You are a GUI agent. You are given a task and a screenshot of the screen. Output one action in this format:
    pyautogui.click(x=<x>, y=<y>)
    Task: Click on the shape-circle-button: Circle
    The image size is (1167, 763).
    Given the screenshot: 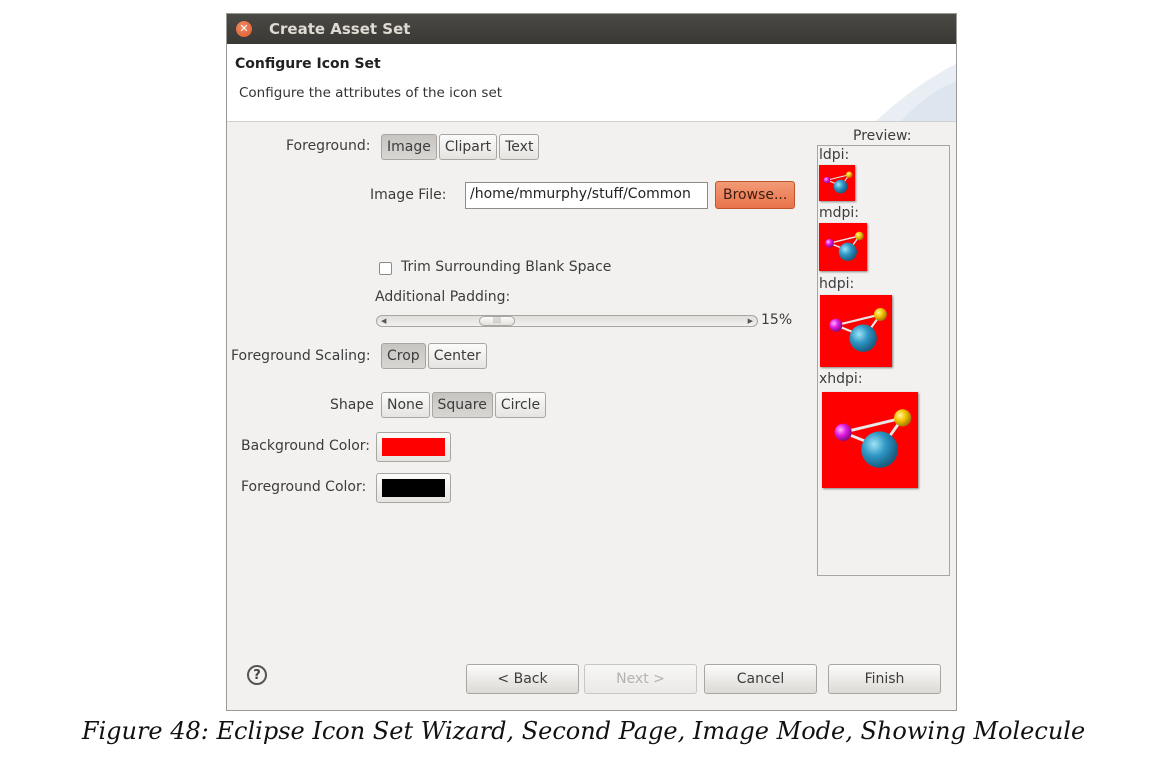 What is the action you would take?
    pyautogui.click(x=520, y=405)
    